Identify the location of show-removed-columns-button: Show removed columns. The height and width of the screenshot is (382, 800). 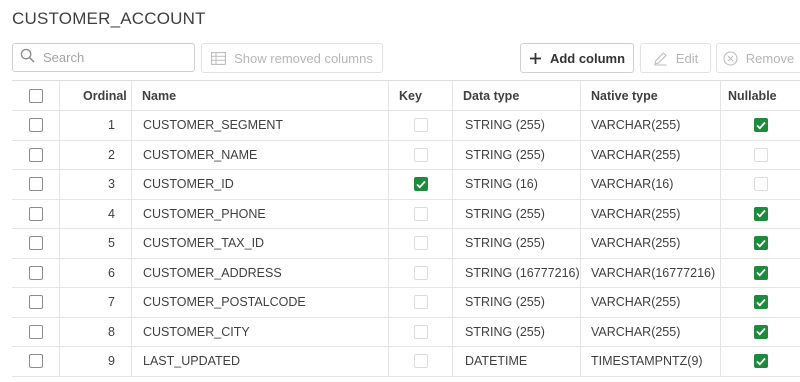
(292, 58).